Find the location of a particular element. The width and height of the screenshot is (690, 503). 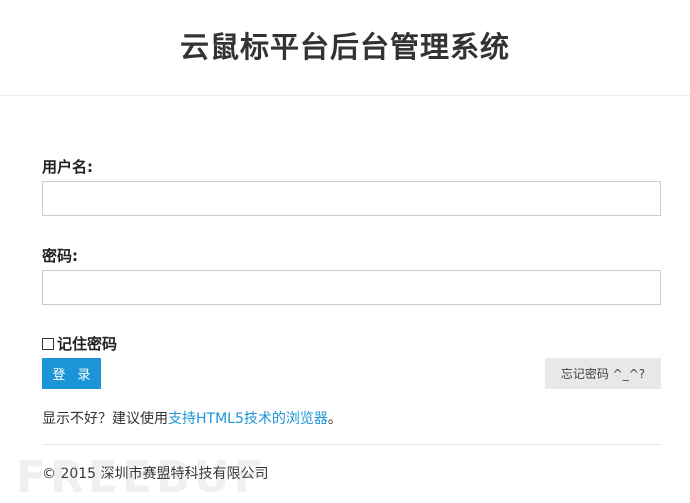

divider is located at coordinates (351, 444).